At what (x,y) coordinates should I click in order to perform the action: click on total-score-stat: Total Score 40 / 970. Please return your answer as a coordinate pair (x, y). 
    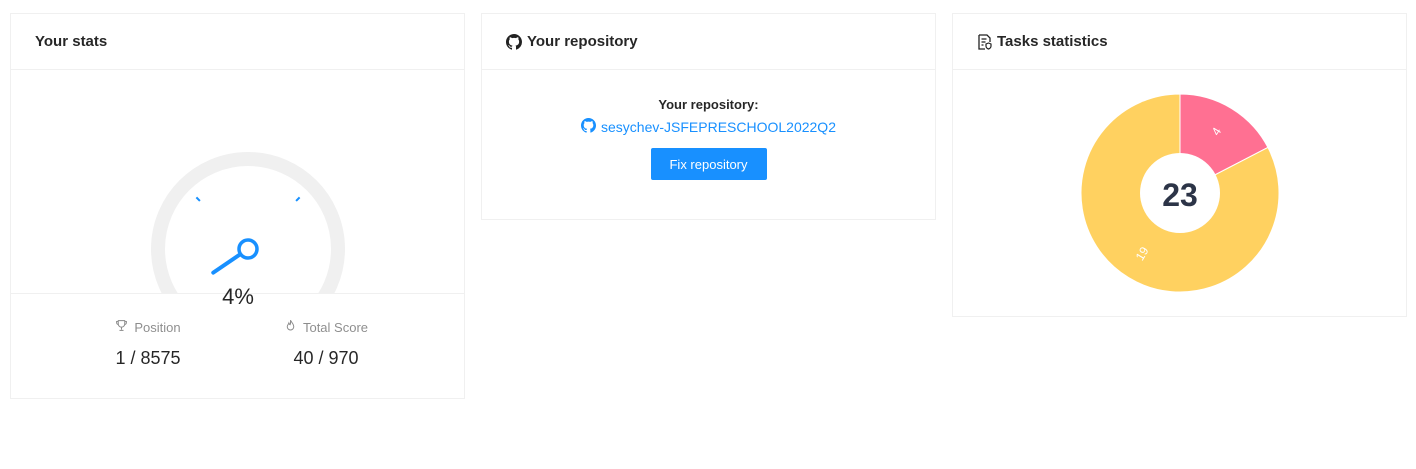
    Looking at the image, I should click on (326, 344).